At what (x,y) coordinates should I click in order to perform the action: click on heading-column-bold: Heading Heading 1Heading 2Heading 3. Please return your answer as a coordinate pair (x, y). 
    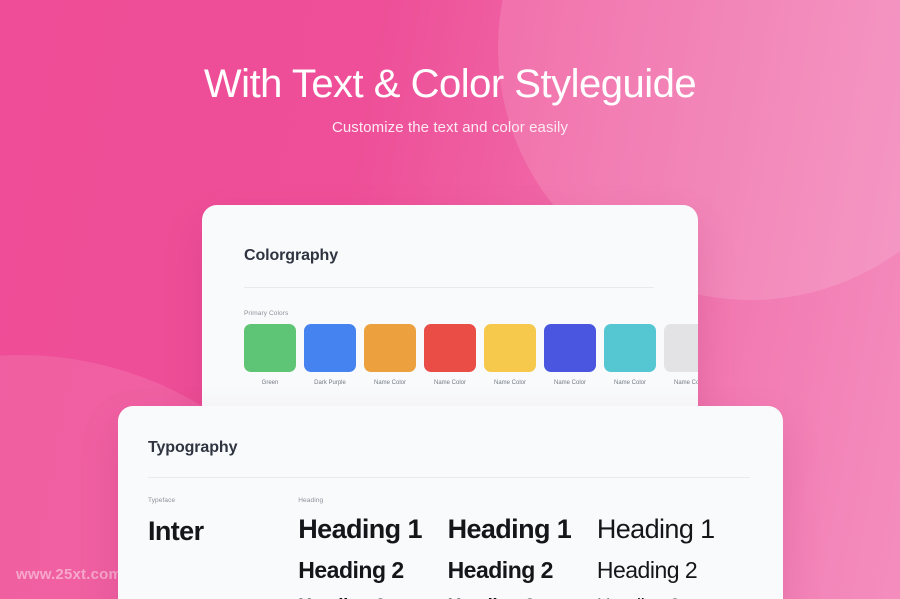
    Looking at the image, I should click on (372, 548).